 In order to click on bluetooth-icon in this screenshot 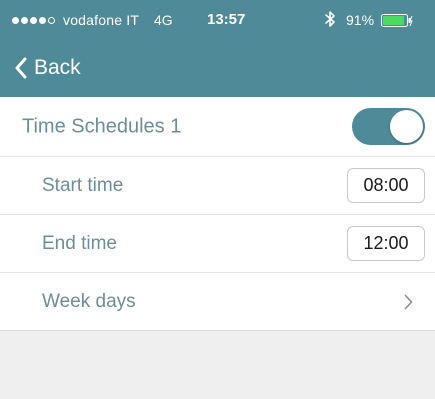, I will do `click(330, 19)`.